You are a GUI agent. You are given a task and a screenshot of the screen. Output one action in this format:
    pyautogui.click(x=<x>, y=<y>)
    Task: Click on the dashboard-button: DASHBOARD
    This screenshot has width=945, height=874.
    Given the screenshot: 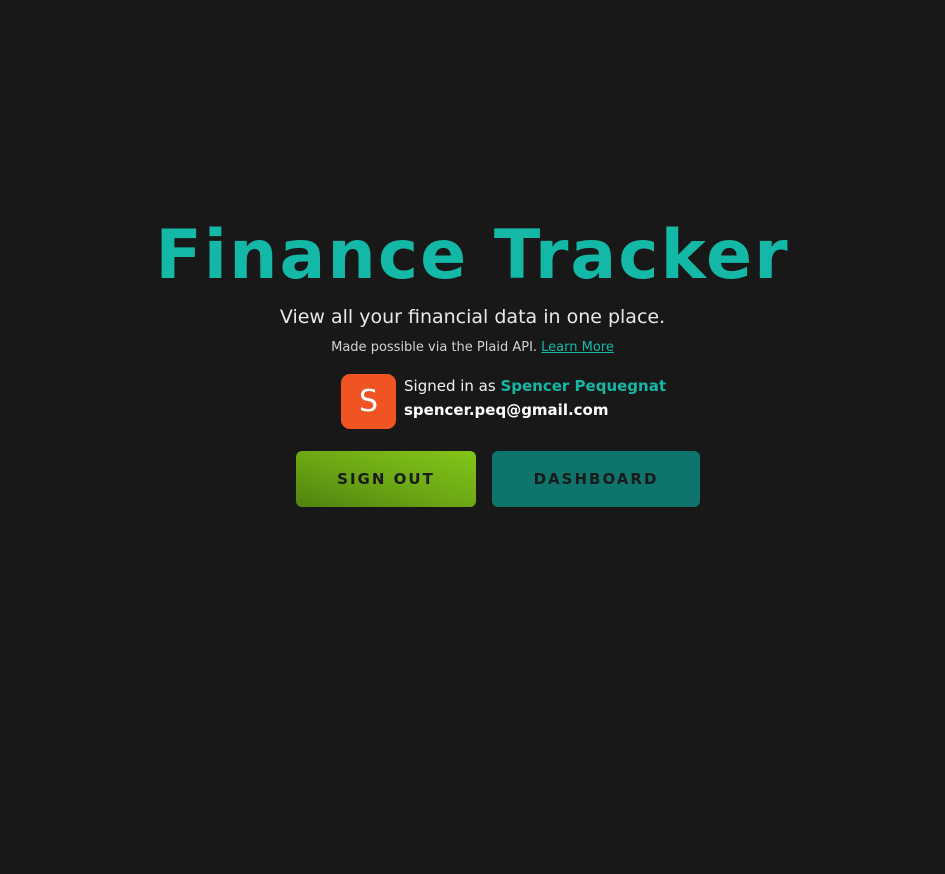 What is the action you would take?
    pyautogui.click(x=596, y=479)
    